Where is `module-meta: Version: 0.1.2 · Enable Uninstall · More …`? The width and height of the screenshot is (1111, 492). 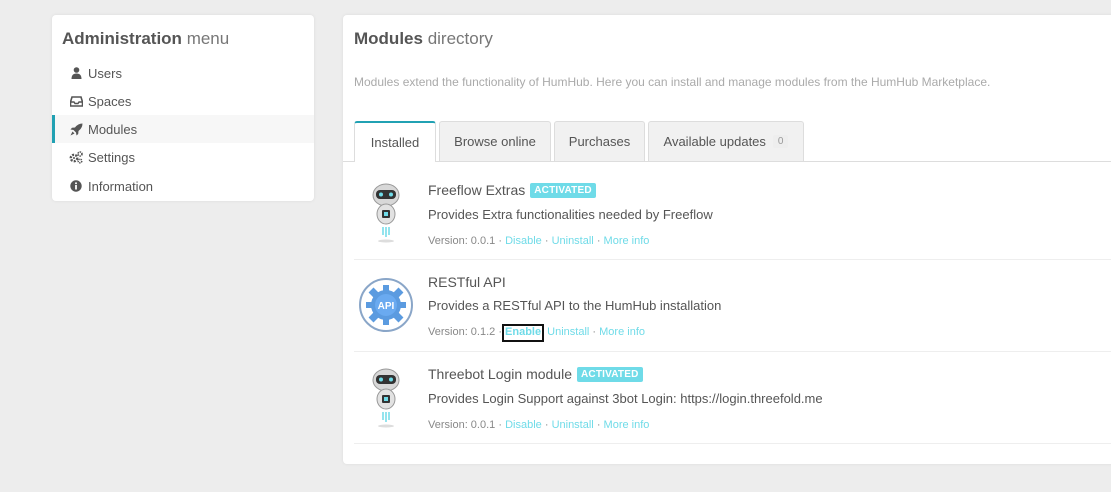 module-meta: Version: 0.1.2 · Enable Uninstall · More … is located at coordinates (536, 333).